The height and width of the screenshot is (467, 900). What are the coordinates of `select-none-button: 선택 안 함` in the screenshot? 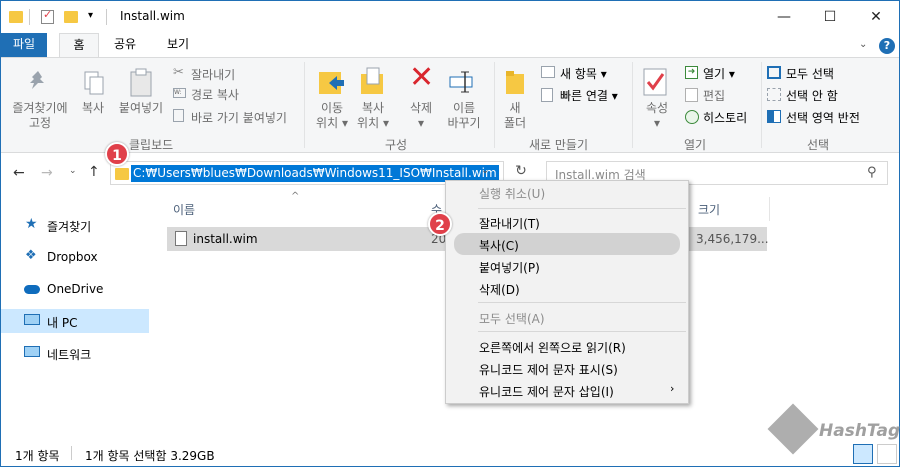 It's located at (812, 95).